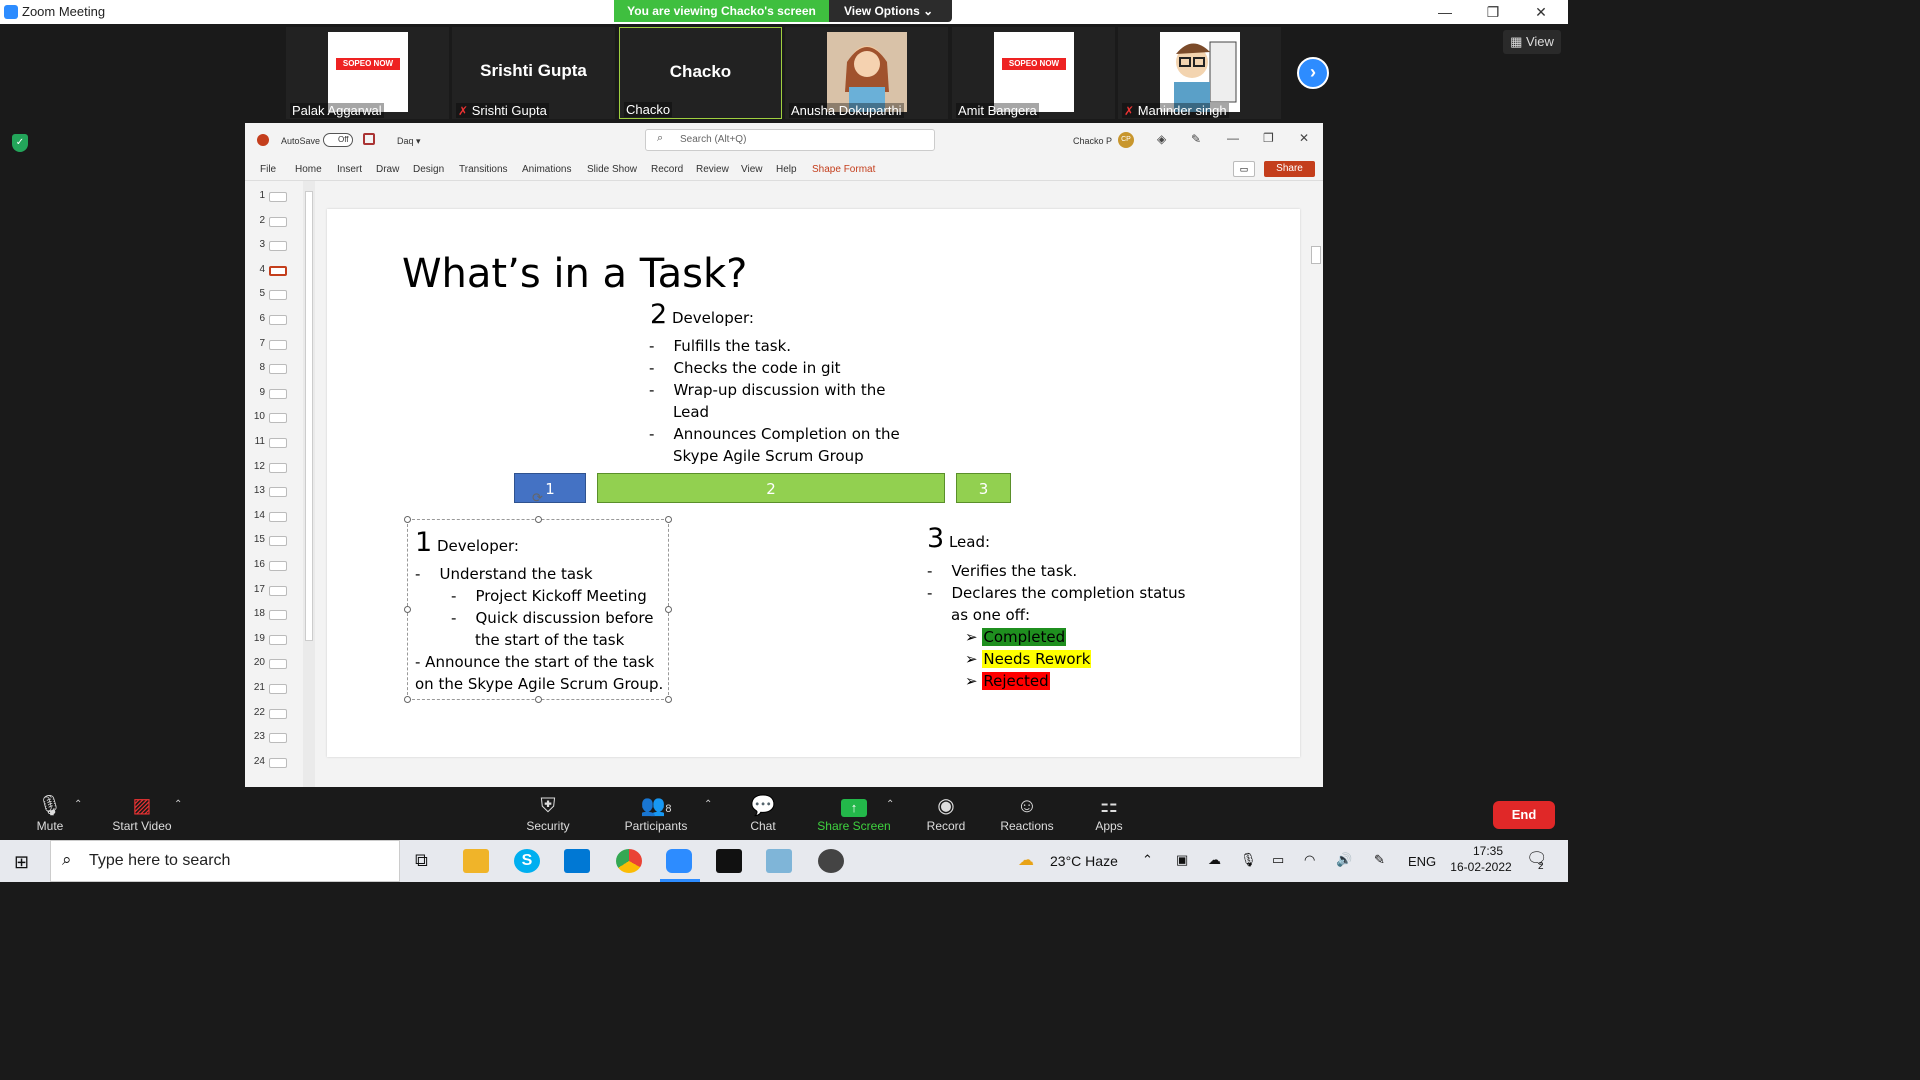 Image resolution: width=1920 pixels, height=1080 pixels. What do you see at coordinates (255, 416) in the screenshot?
I see `slide-thumbnail-number: 10` at bounding box center [255, 416].